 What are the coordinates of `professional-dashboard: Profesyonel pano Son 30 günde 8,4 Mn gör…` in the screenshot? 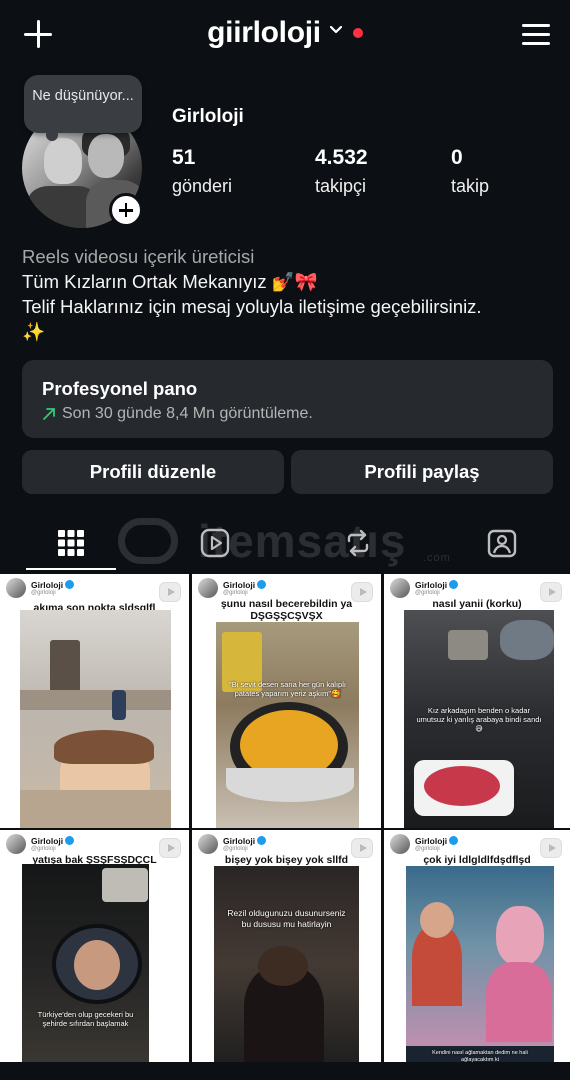 It's located at (287, 399).